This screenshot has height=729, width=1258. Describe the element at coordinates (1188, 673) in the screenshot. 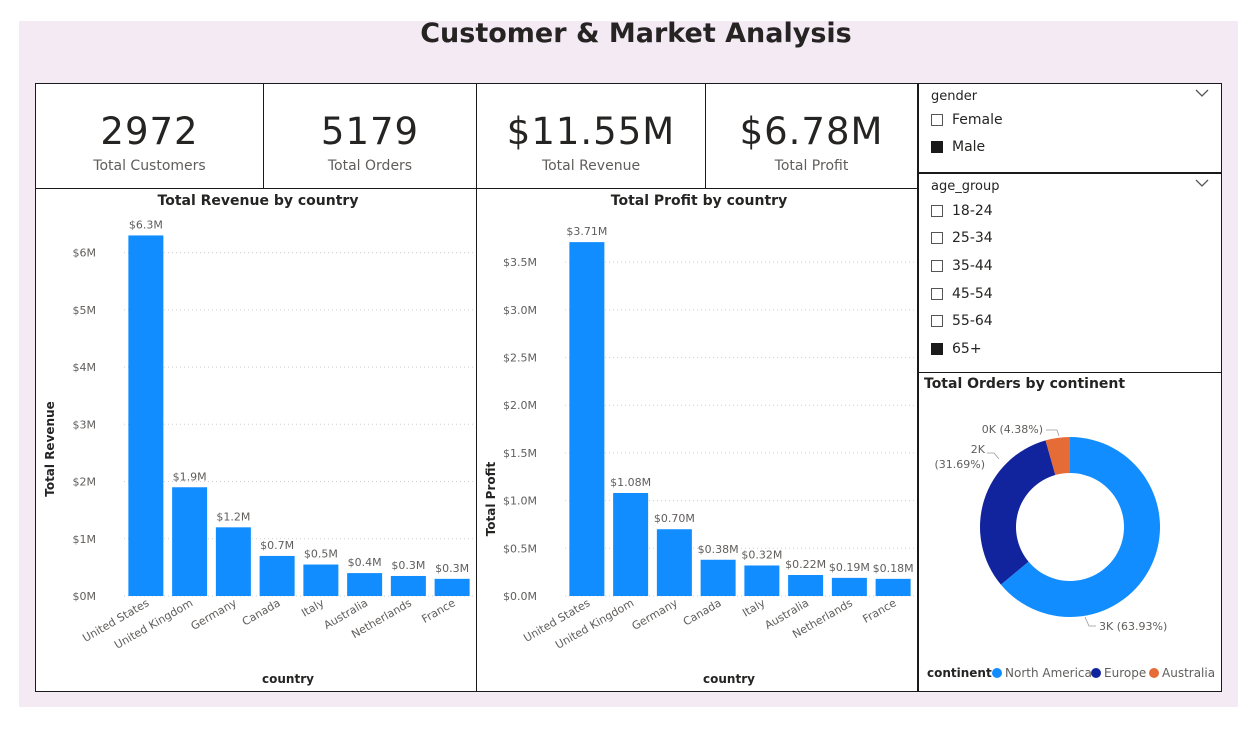

I see `legend-item-australia: Australia` at that location.